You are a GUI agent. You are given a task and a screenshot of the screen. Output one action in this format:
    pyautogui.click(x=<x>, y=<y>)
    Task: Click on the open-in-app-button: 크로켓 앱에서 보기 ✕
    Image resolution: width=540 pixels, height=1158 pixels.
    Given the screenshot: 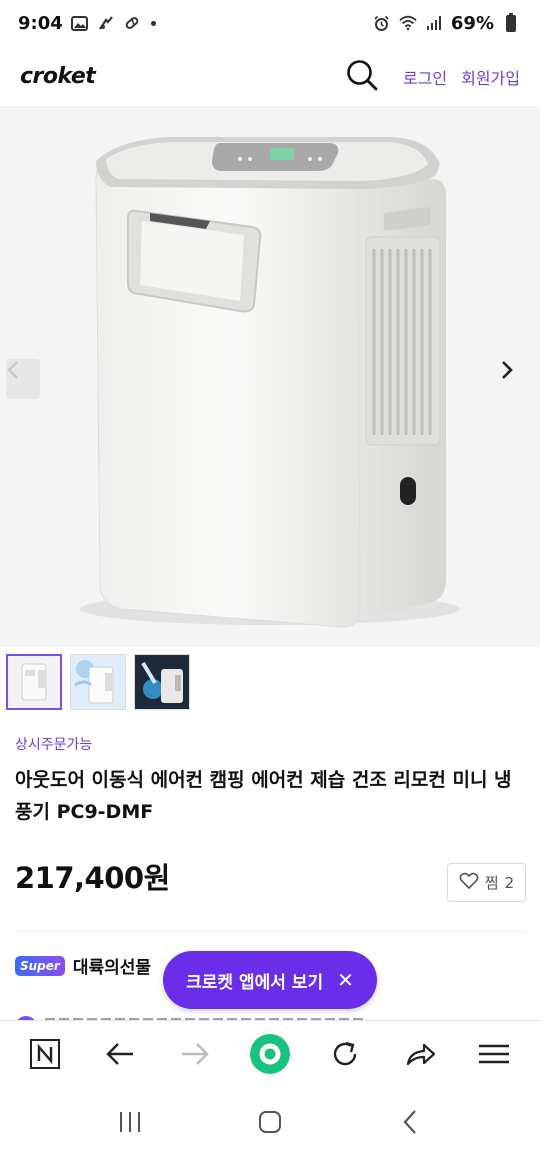 What is the action you would take?
    pyautogui.click(x=270, y=980)
    